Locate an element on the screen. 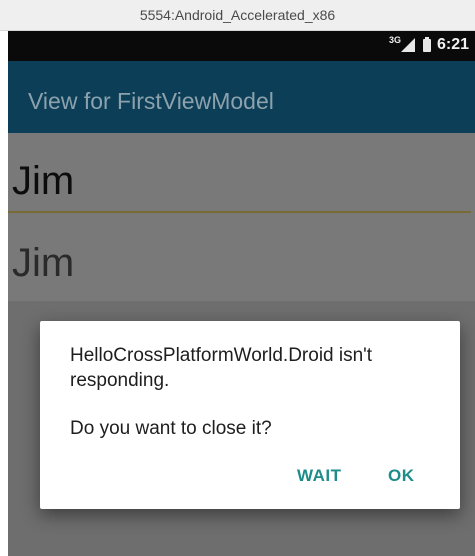  app-bar: View for FirstViewModel is located at coordinates (241, 97).